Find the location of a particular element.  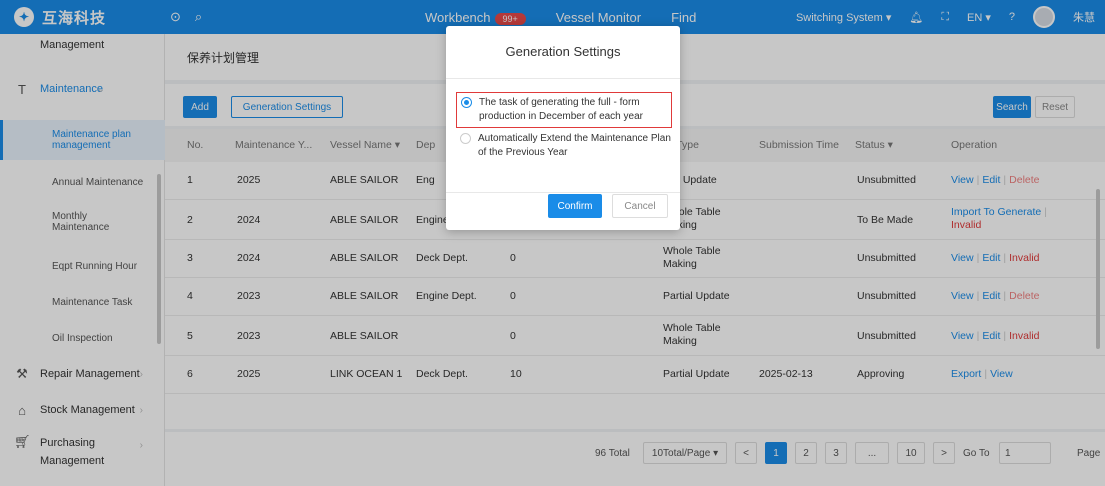

cancel-button: Cancel is located at coordinates (640, 206).